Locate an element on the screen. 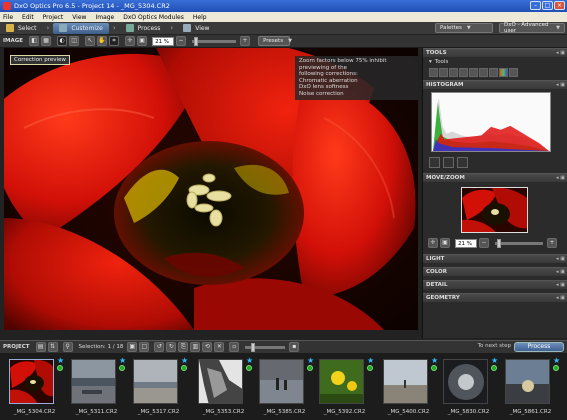 Image resolution: width=567 pixels, height=420 pixels. section-light-header: LIGHT ◂ ▣ is located at coordinates (495, 258).